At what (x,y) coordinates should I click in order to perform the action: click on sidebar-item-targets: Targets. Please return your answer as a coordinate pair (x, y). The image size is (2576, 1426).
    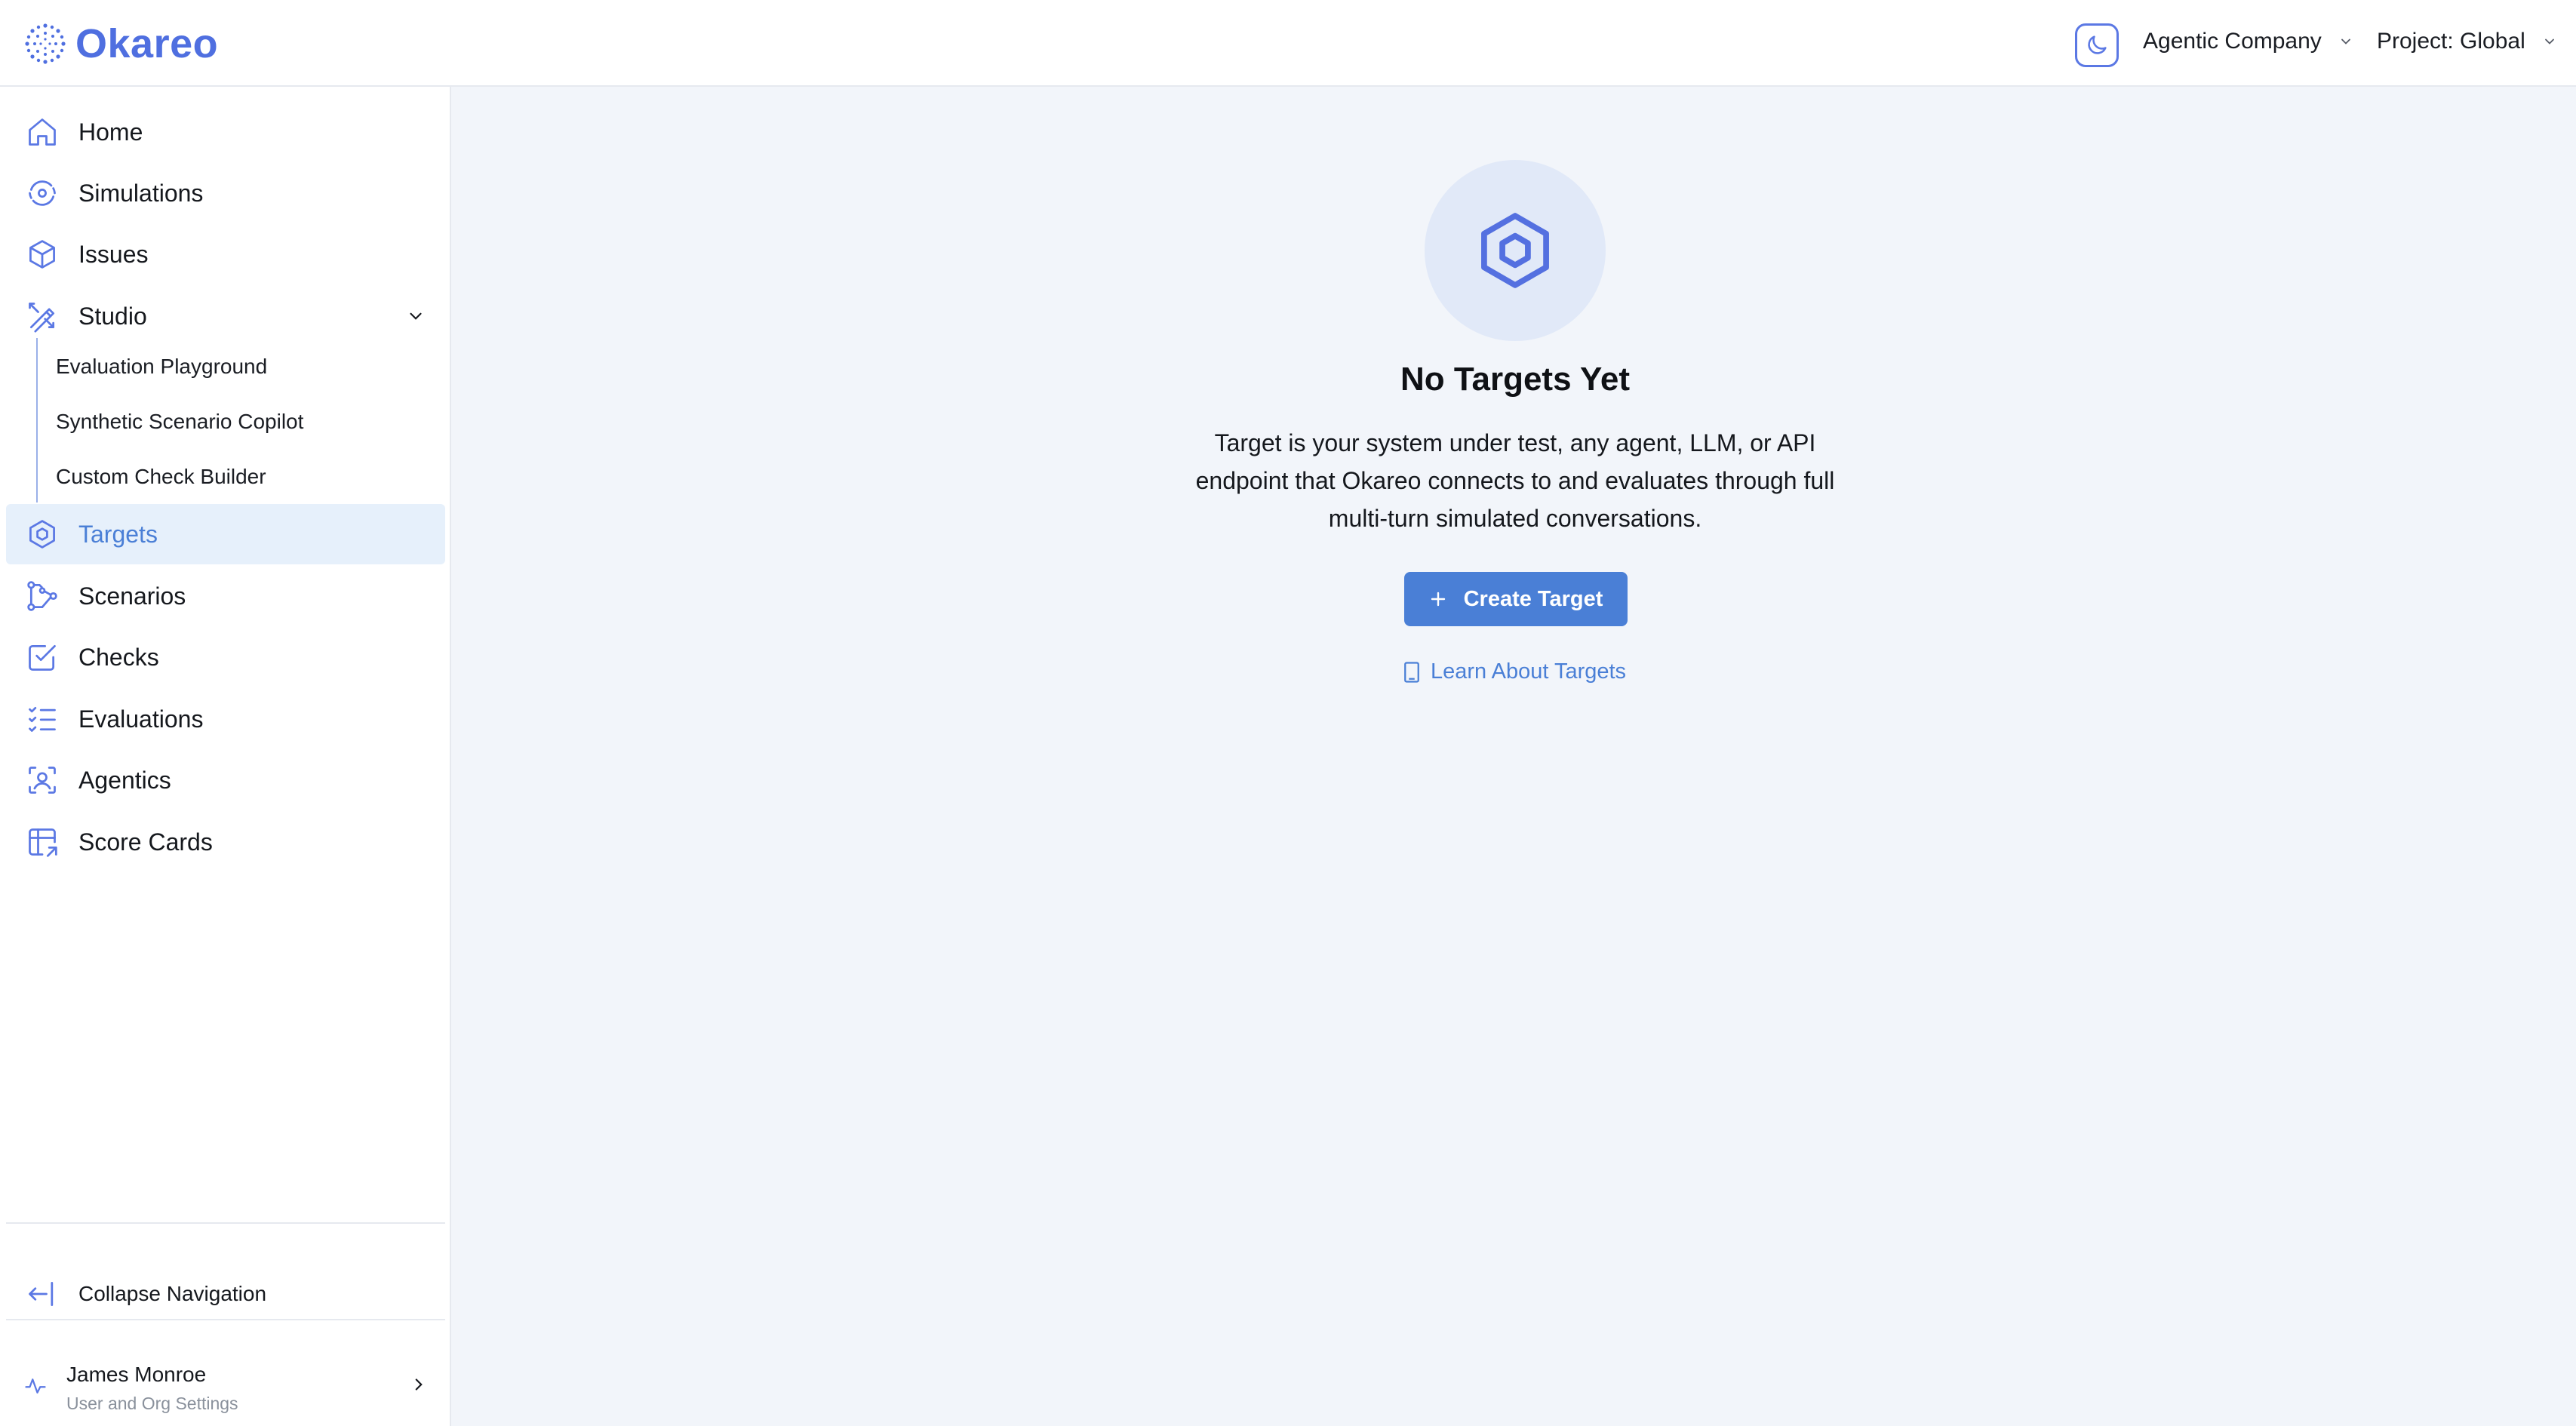
    Looking at the image, I should click on (225, 534).